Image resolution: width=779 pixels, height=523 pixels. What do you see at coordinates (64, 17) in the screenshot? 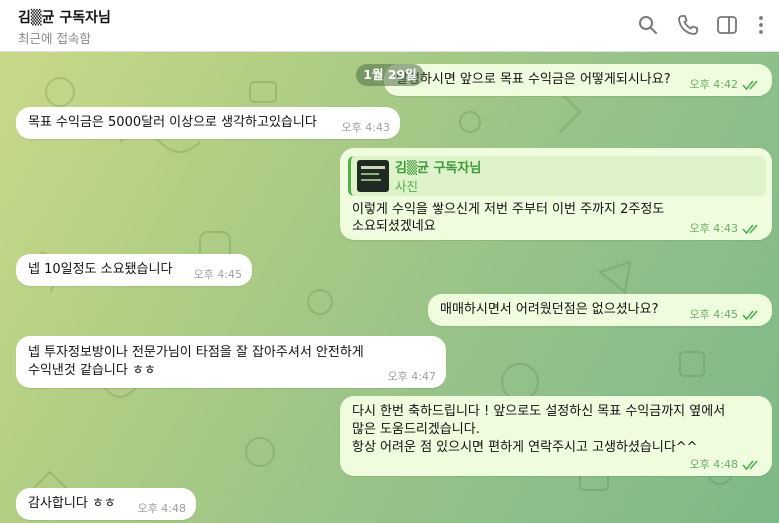
I see `contact-name: 김▒균 구독자님` at bounding box center [64, 17].